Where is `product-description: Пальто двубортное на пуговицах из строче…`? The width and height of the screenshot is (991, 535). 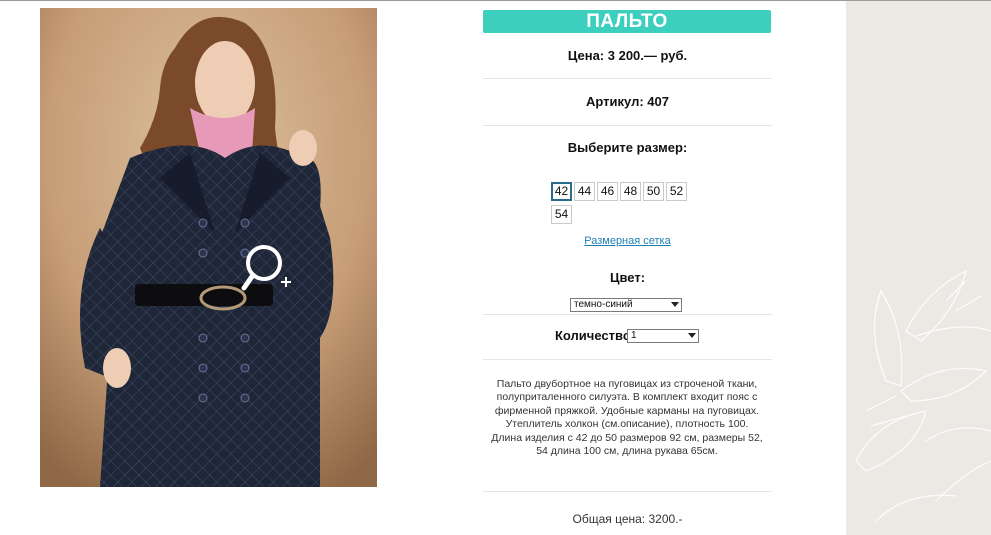 product-description: Пальто двубортное на пуговицах из строче… is located at coordinates (627, 418).